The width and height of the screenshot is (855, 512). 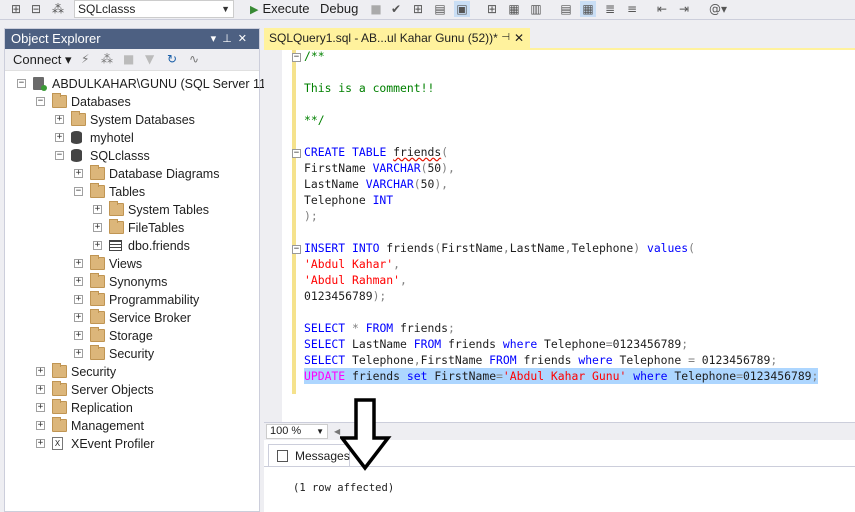 What do you see at coordinates (107, 9) in the screenshot?
I see `database-select-value: SQLclasss` at bounding box center [107, 9].